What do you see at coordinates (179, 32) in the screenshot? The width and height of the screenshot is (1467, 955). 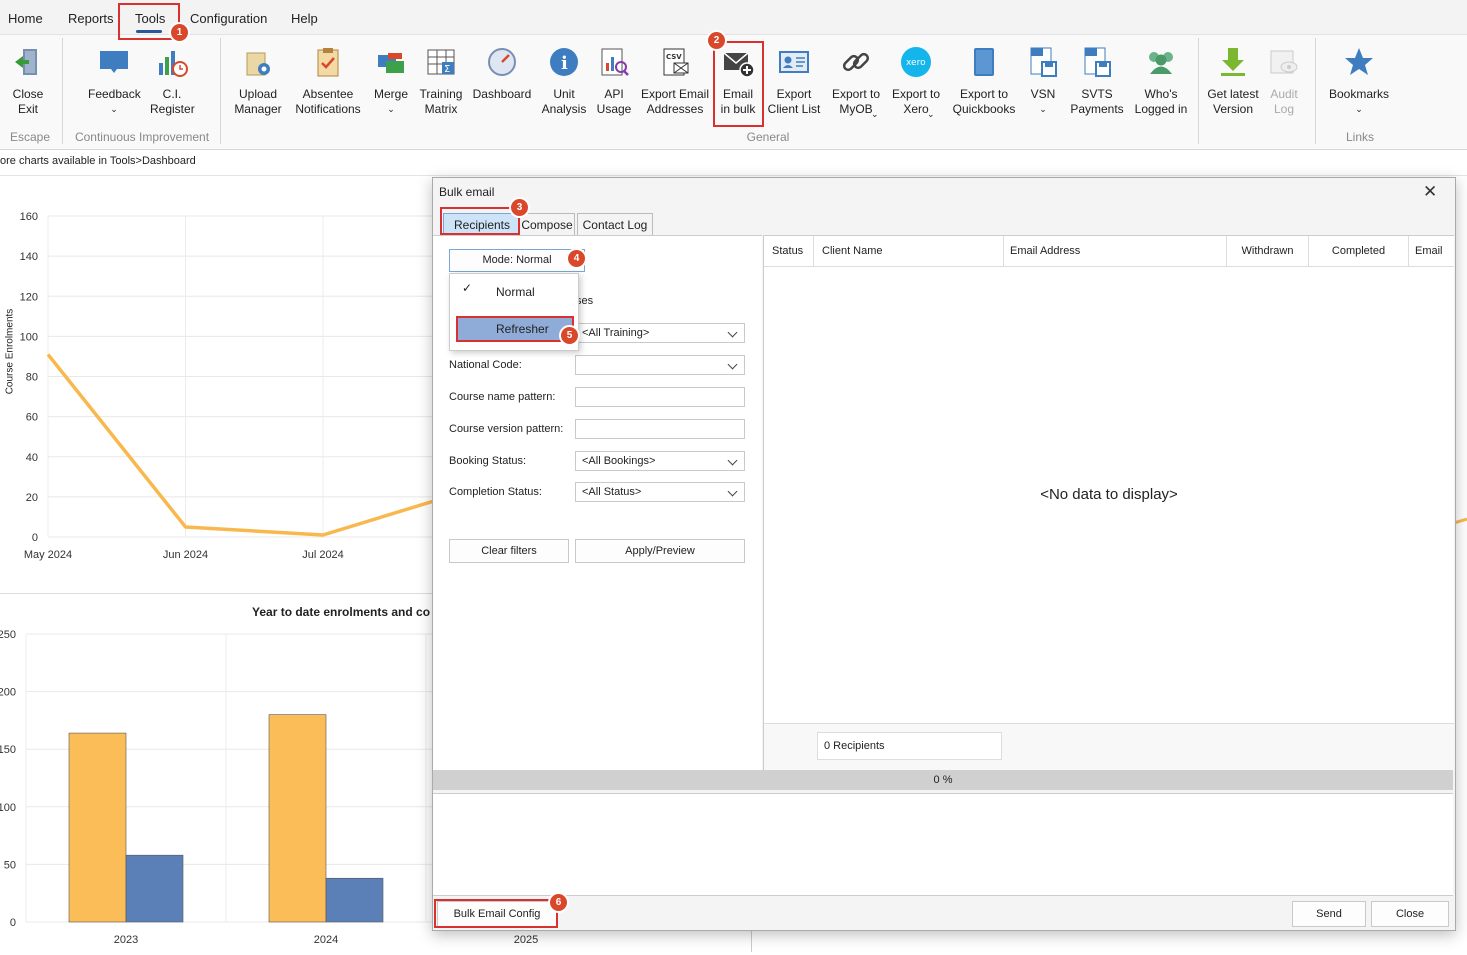 I see `annotation-badge-1: 1` at bounding box center [179, 32].